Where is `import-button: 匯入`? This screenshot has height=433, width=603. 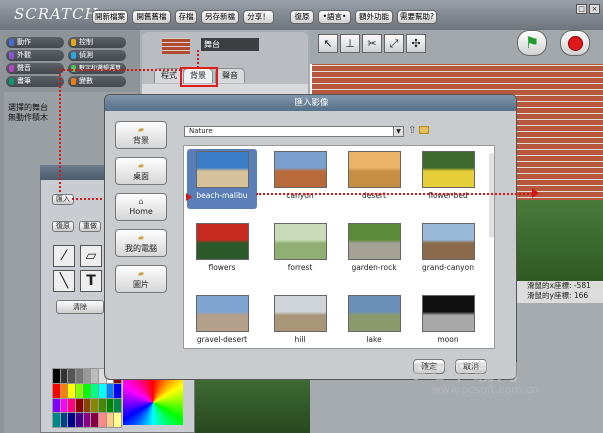
import-button: 匯入 is located at coordinates (63, 199).